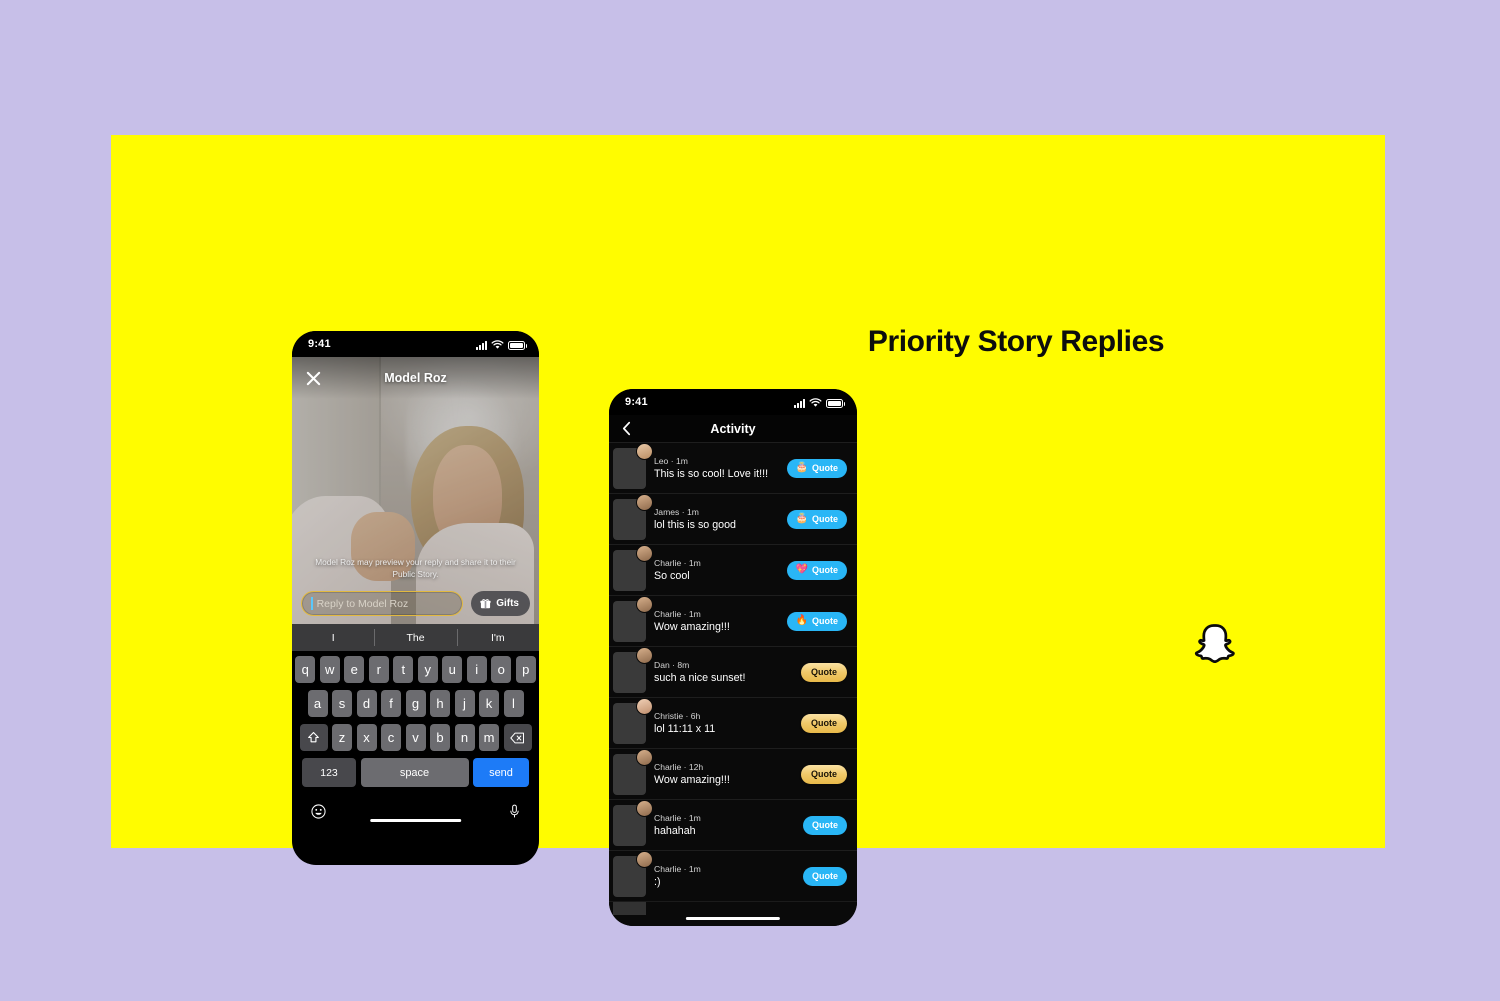  I want to click on battery-full-icon, so click(517, 345).